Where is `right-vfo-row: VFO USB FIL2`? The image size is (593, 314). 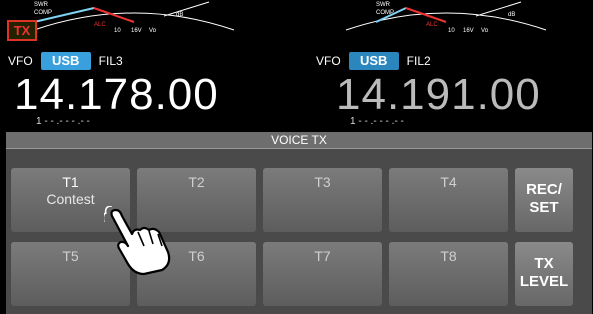
right-vfo-row: VFO USB FIL2 is located at coordinates (373, 61).